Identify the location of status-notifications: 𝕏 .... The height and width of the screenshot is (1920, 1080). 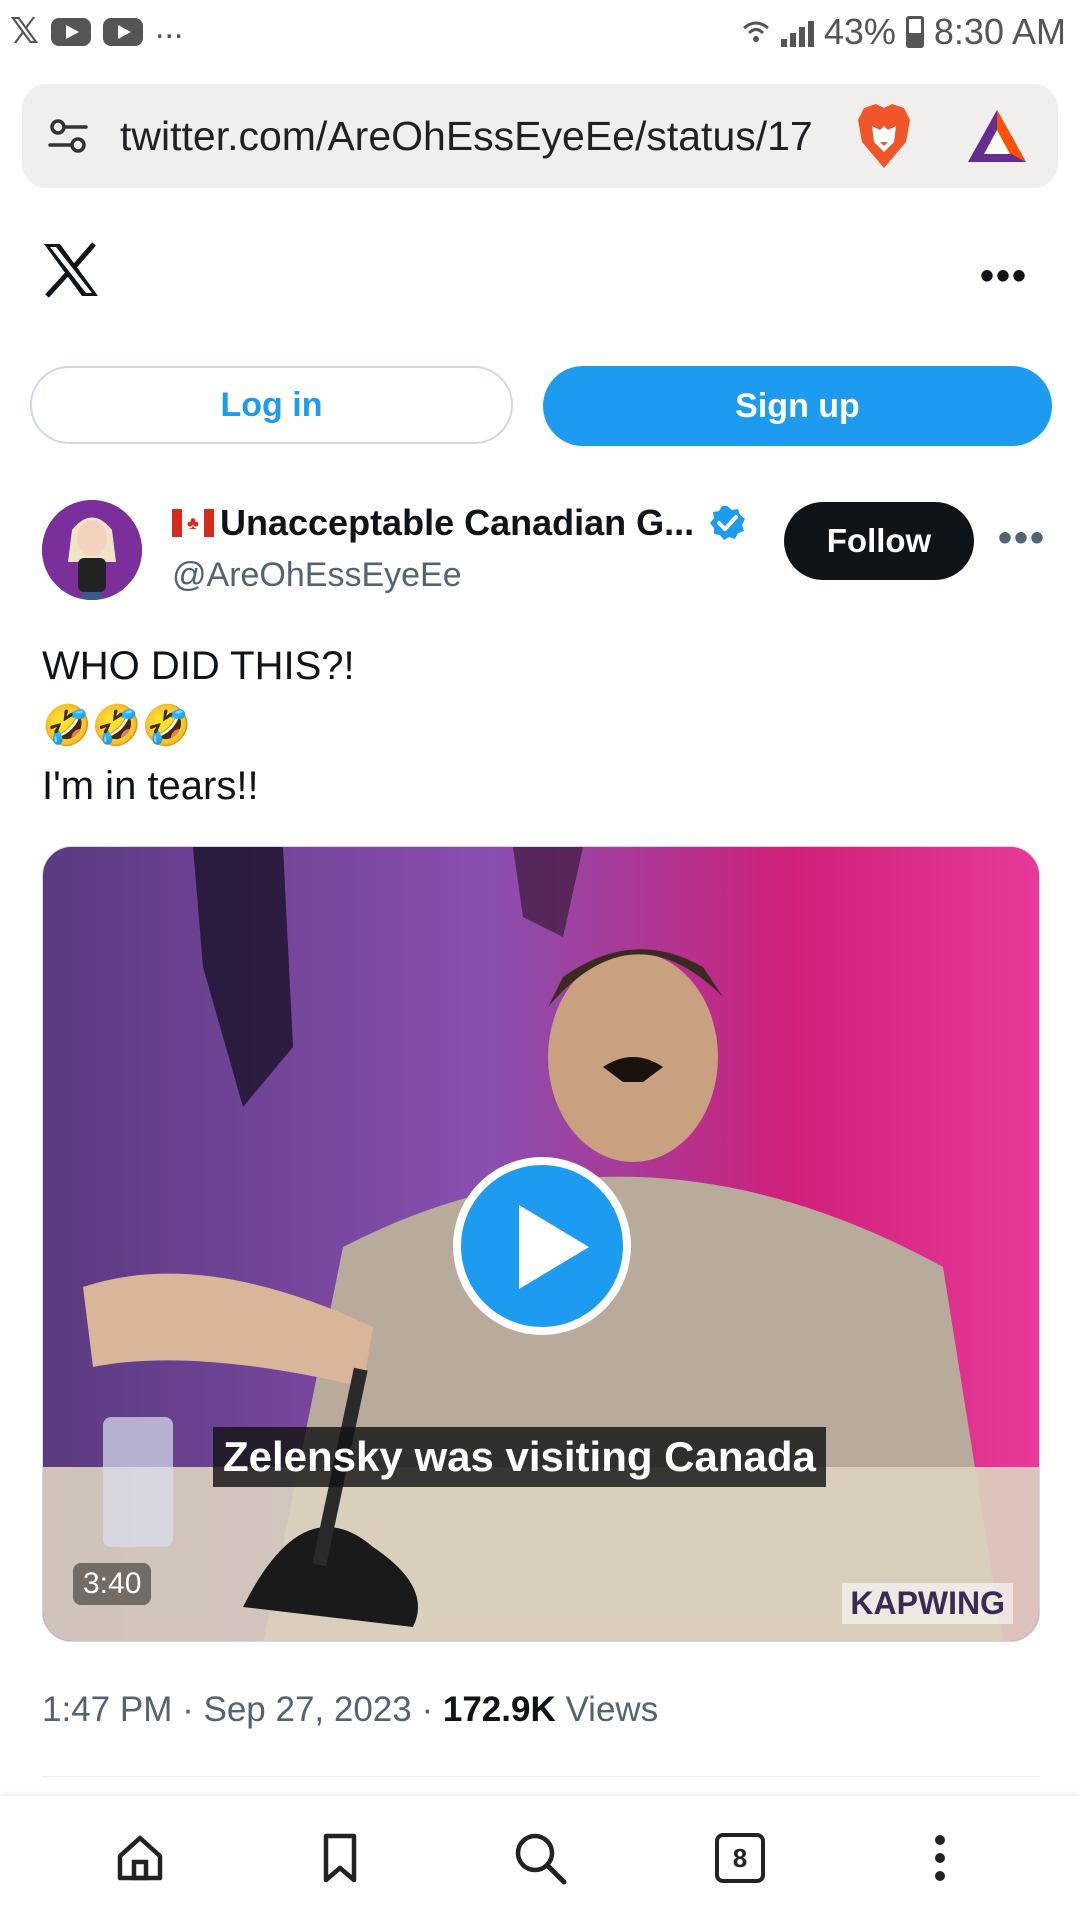
(96, 31).